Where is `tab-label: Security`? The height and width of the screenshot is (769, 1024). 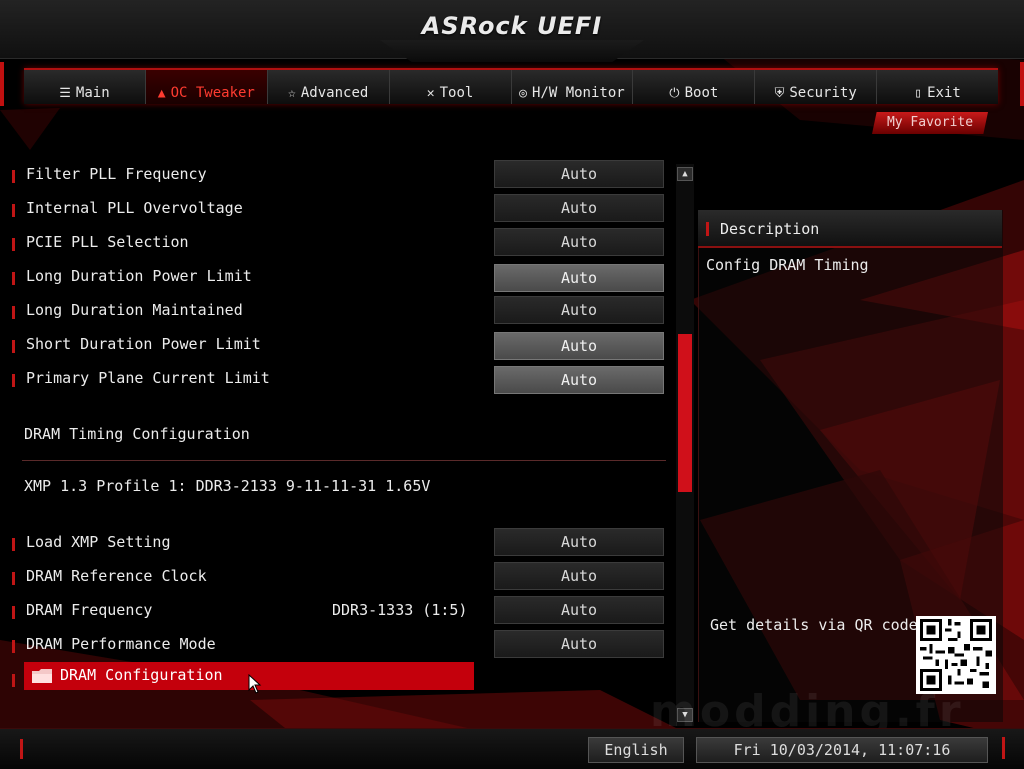
tab-label: Security is located at coordinates (823, 93).